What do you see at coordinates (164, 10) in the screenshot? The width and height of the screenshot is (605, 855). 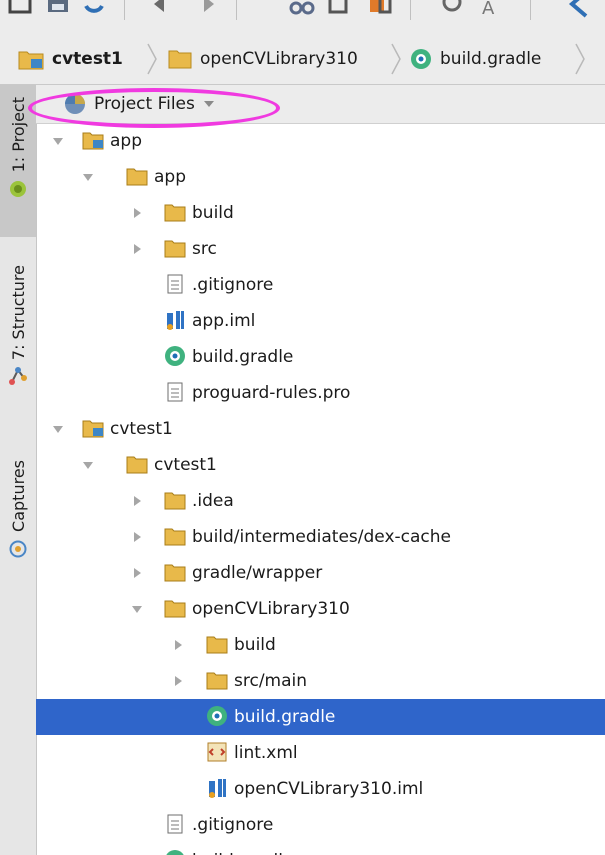 I see `undo-icon` at bounding box center [164, 10].